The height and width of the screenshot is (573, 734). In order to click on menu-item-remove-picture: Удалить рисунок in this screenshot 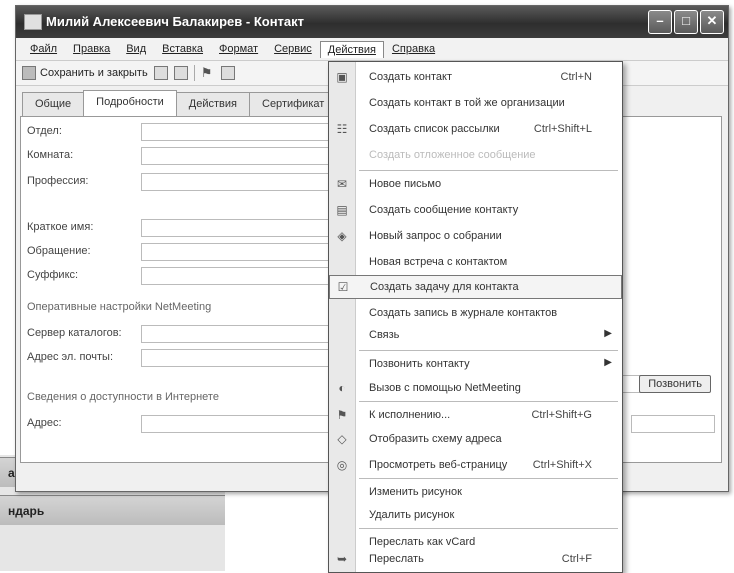, I will do `click(475, 516)`.